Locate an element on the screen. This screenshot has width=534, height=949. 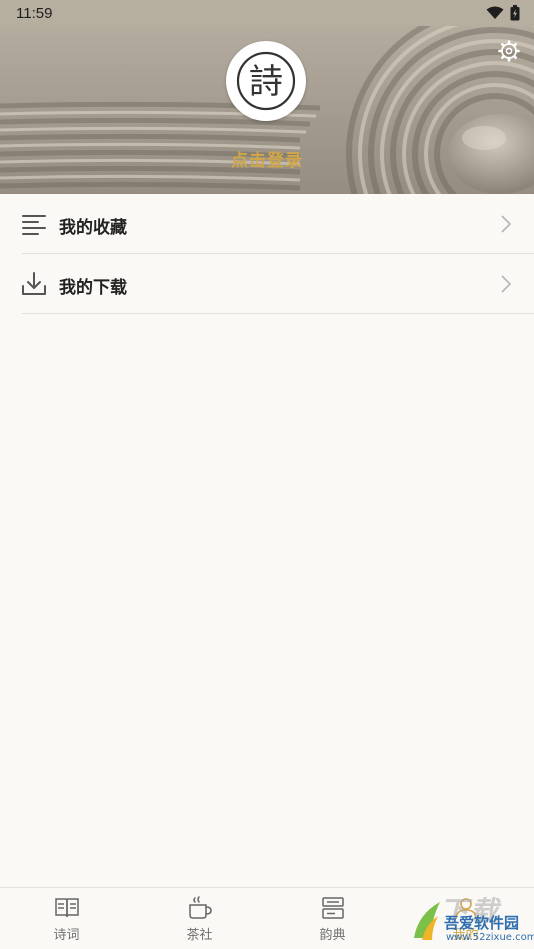
download-icon is located at coordinates (34, 283).